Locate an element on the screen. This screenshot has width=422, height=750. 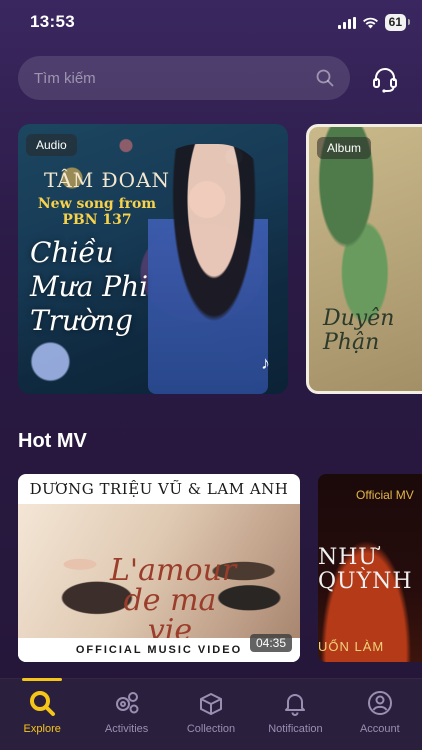
status-time: 13:53 is located at coordinates (52, 21).